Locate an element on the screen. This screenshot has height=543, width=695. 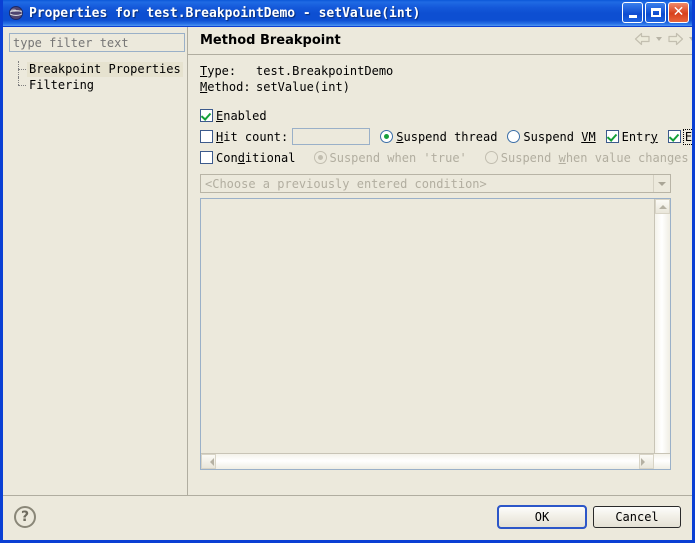
tree-item-breakpoint-properties: Breakpoint Properties is located at coordinates (96, 69).